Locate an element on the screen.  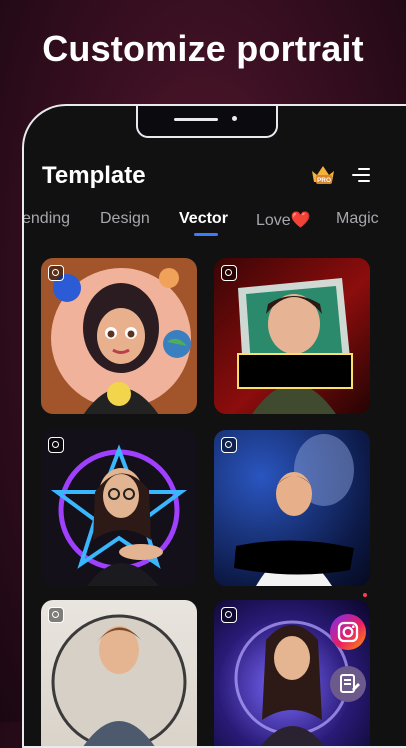
menu-icon is located at coordinates (361, 175).